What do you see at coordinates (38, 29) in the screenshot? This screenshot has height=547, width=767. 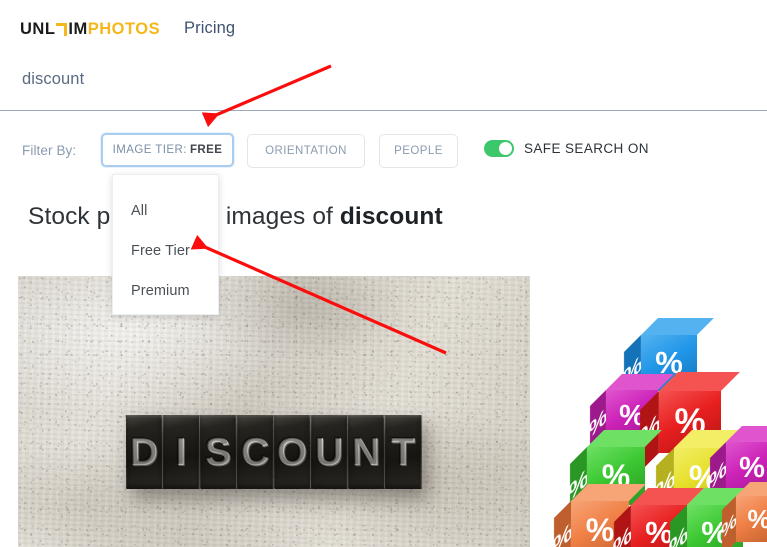 I see `logo-text-unl: UNL` at bounding box center [38, 29].